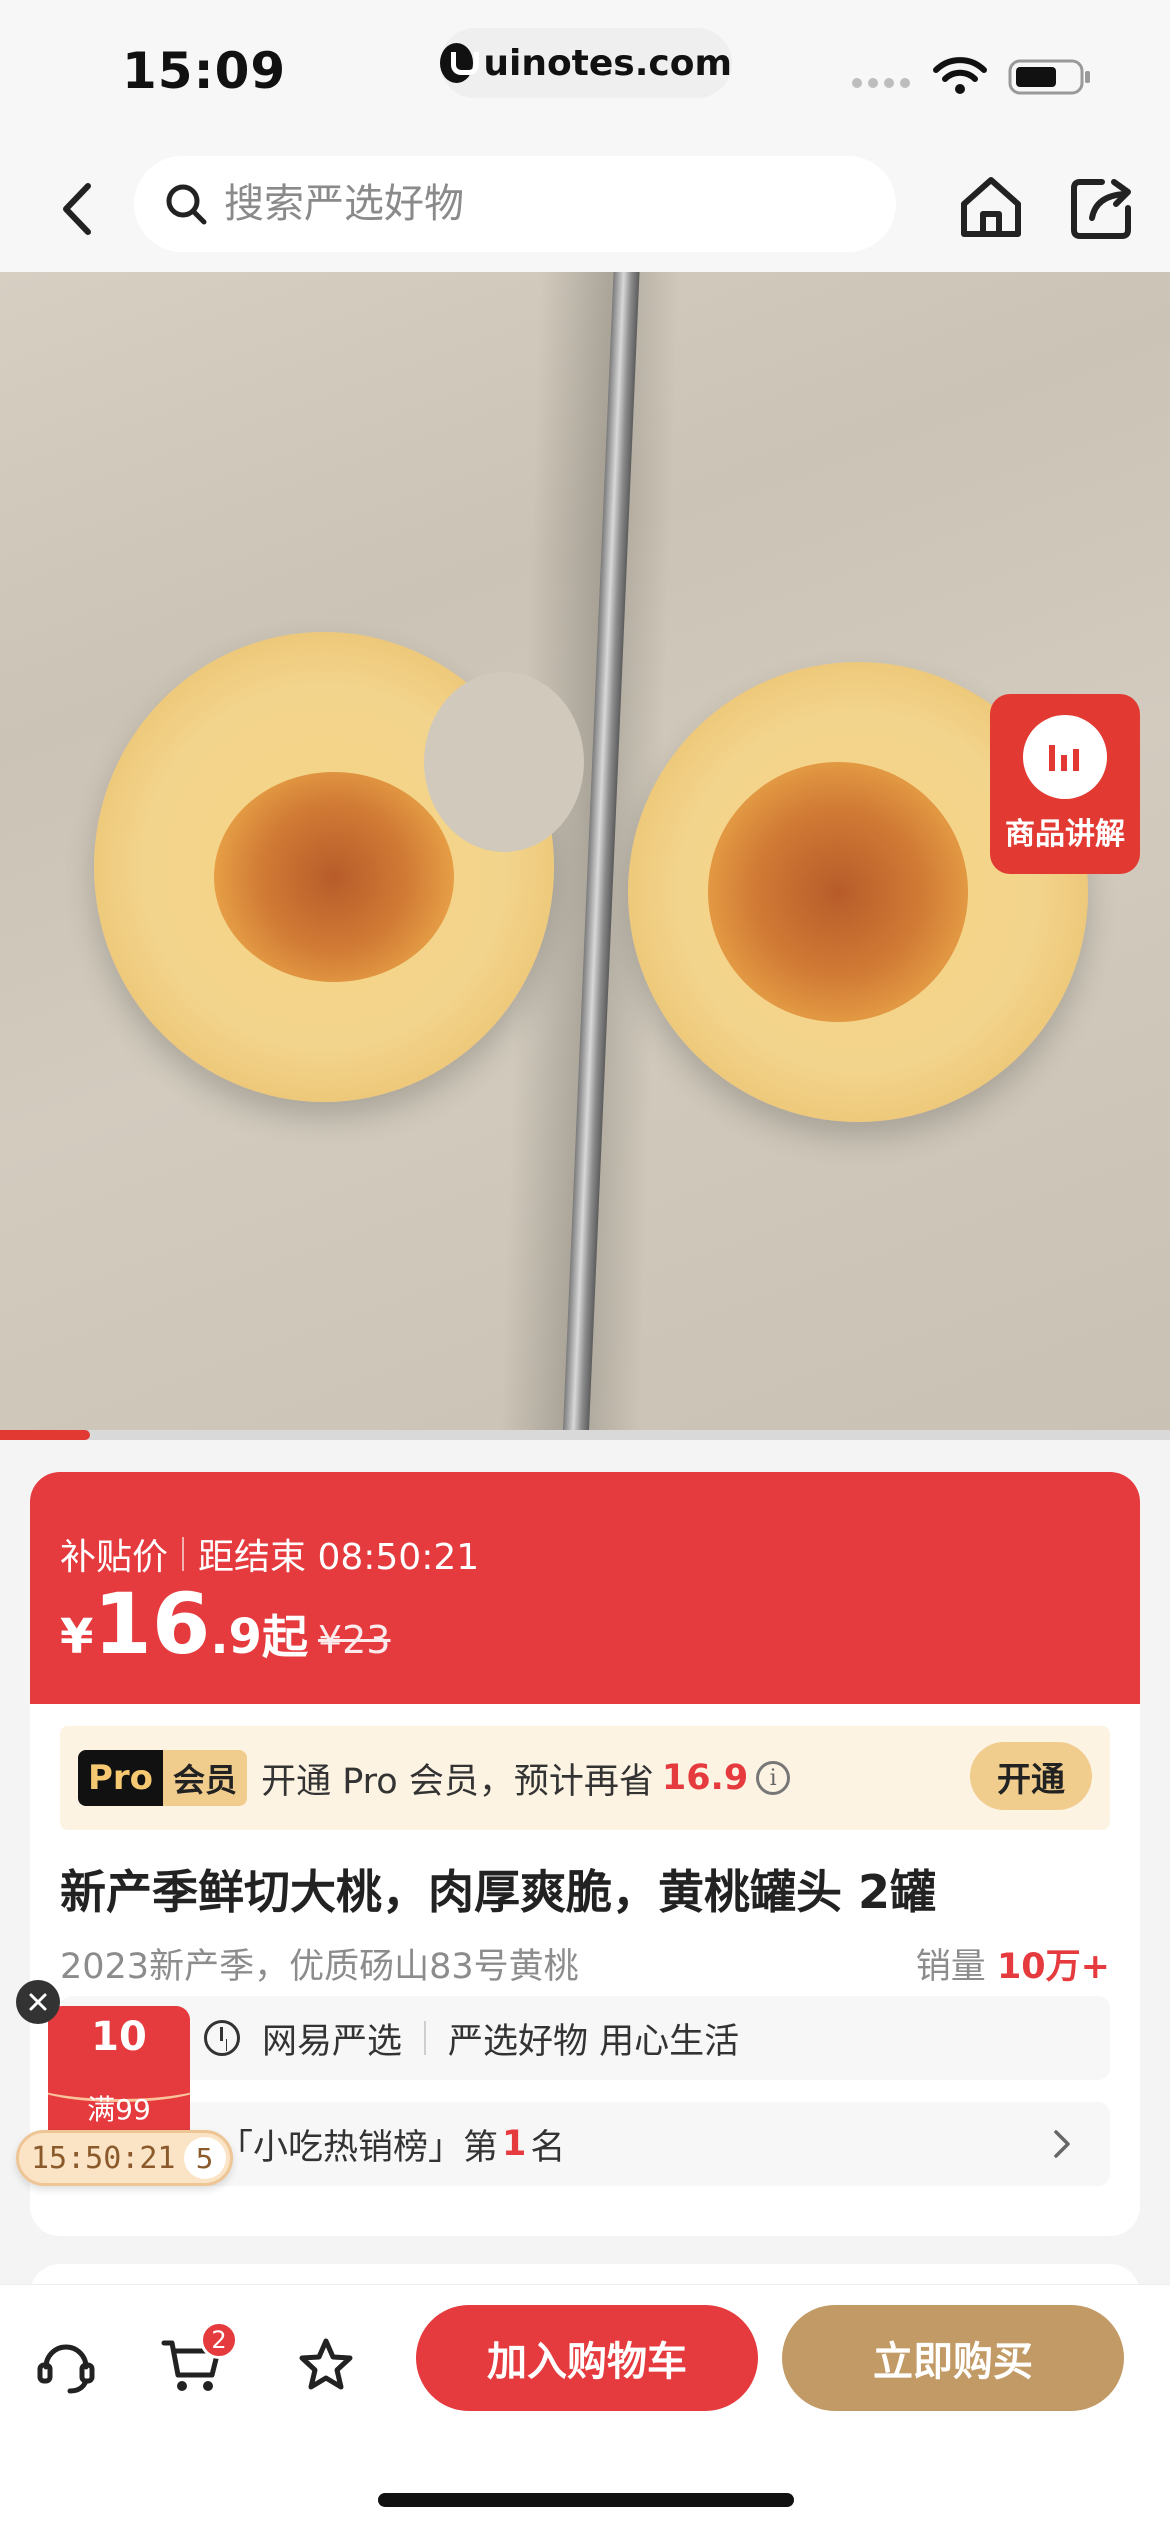 This screenshot has width=1170, height=2532. What do you see at coordinates (594, 2041) in the screenshot?
I see `brand-slogan: 严选好物 用心生活` at bounding box center [594, 2041].